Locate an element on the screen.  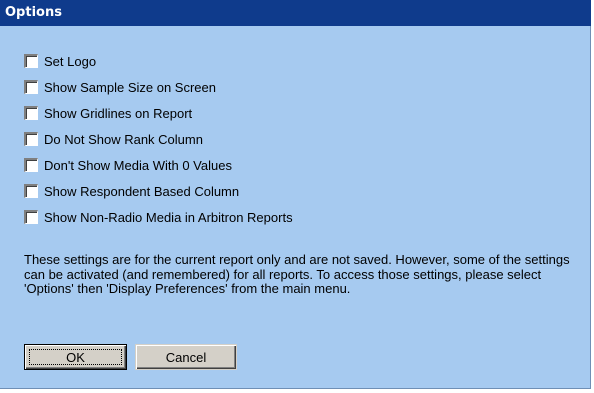
show-sample-size-checkbox is located at coordinates (31, 87).